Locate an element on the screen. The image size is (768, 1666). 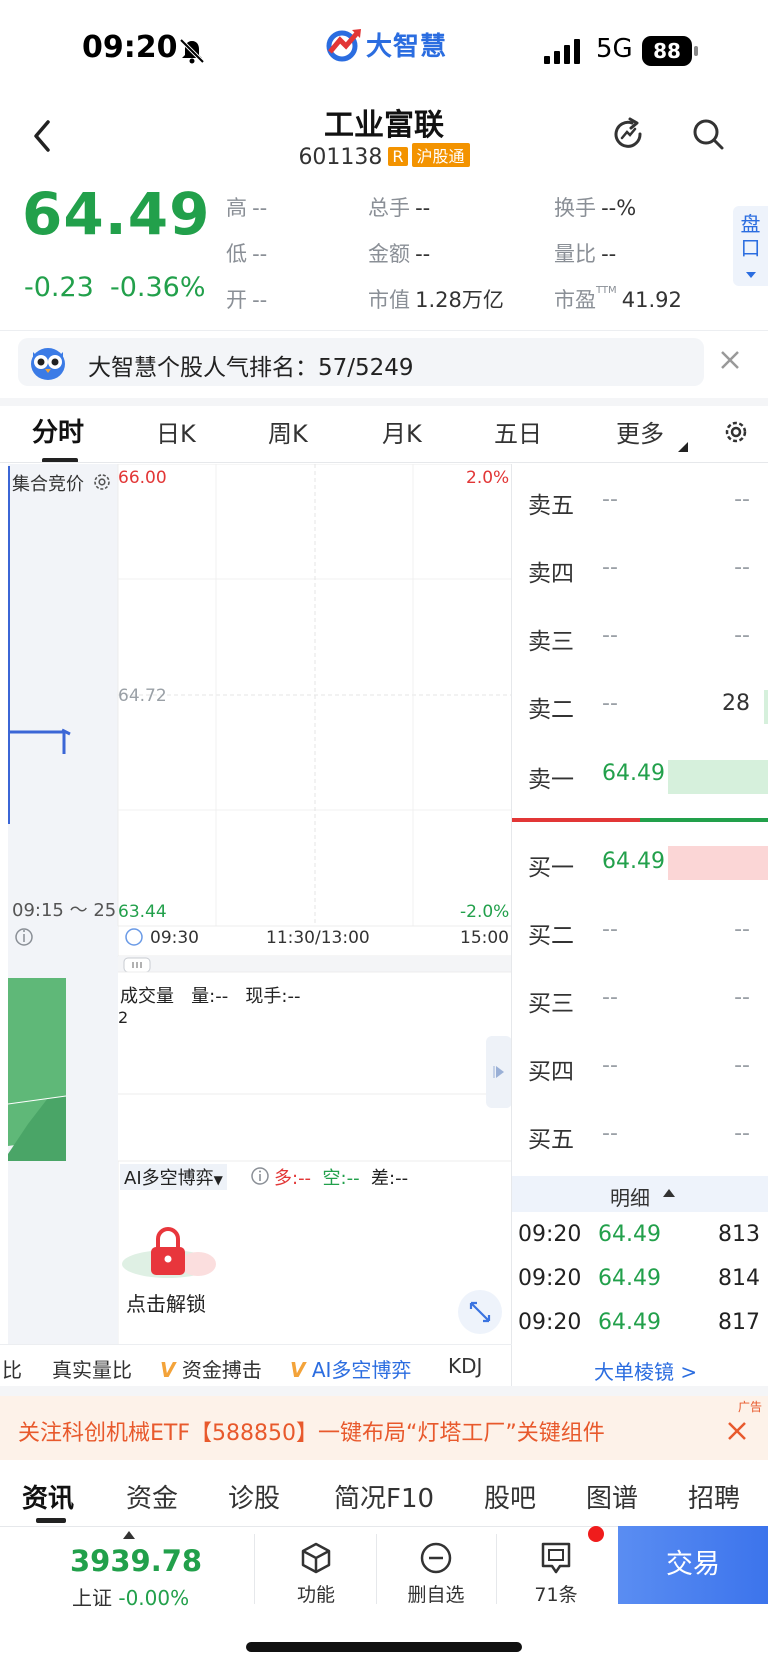
ai-values: 多:-- 空:-- 差:-- is located at coordinates (341, 1178).